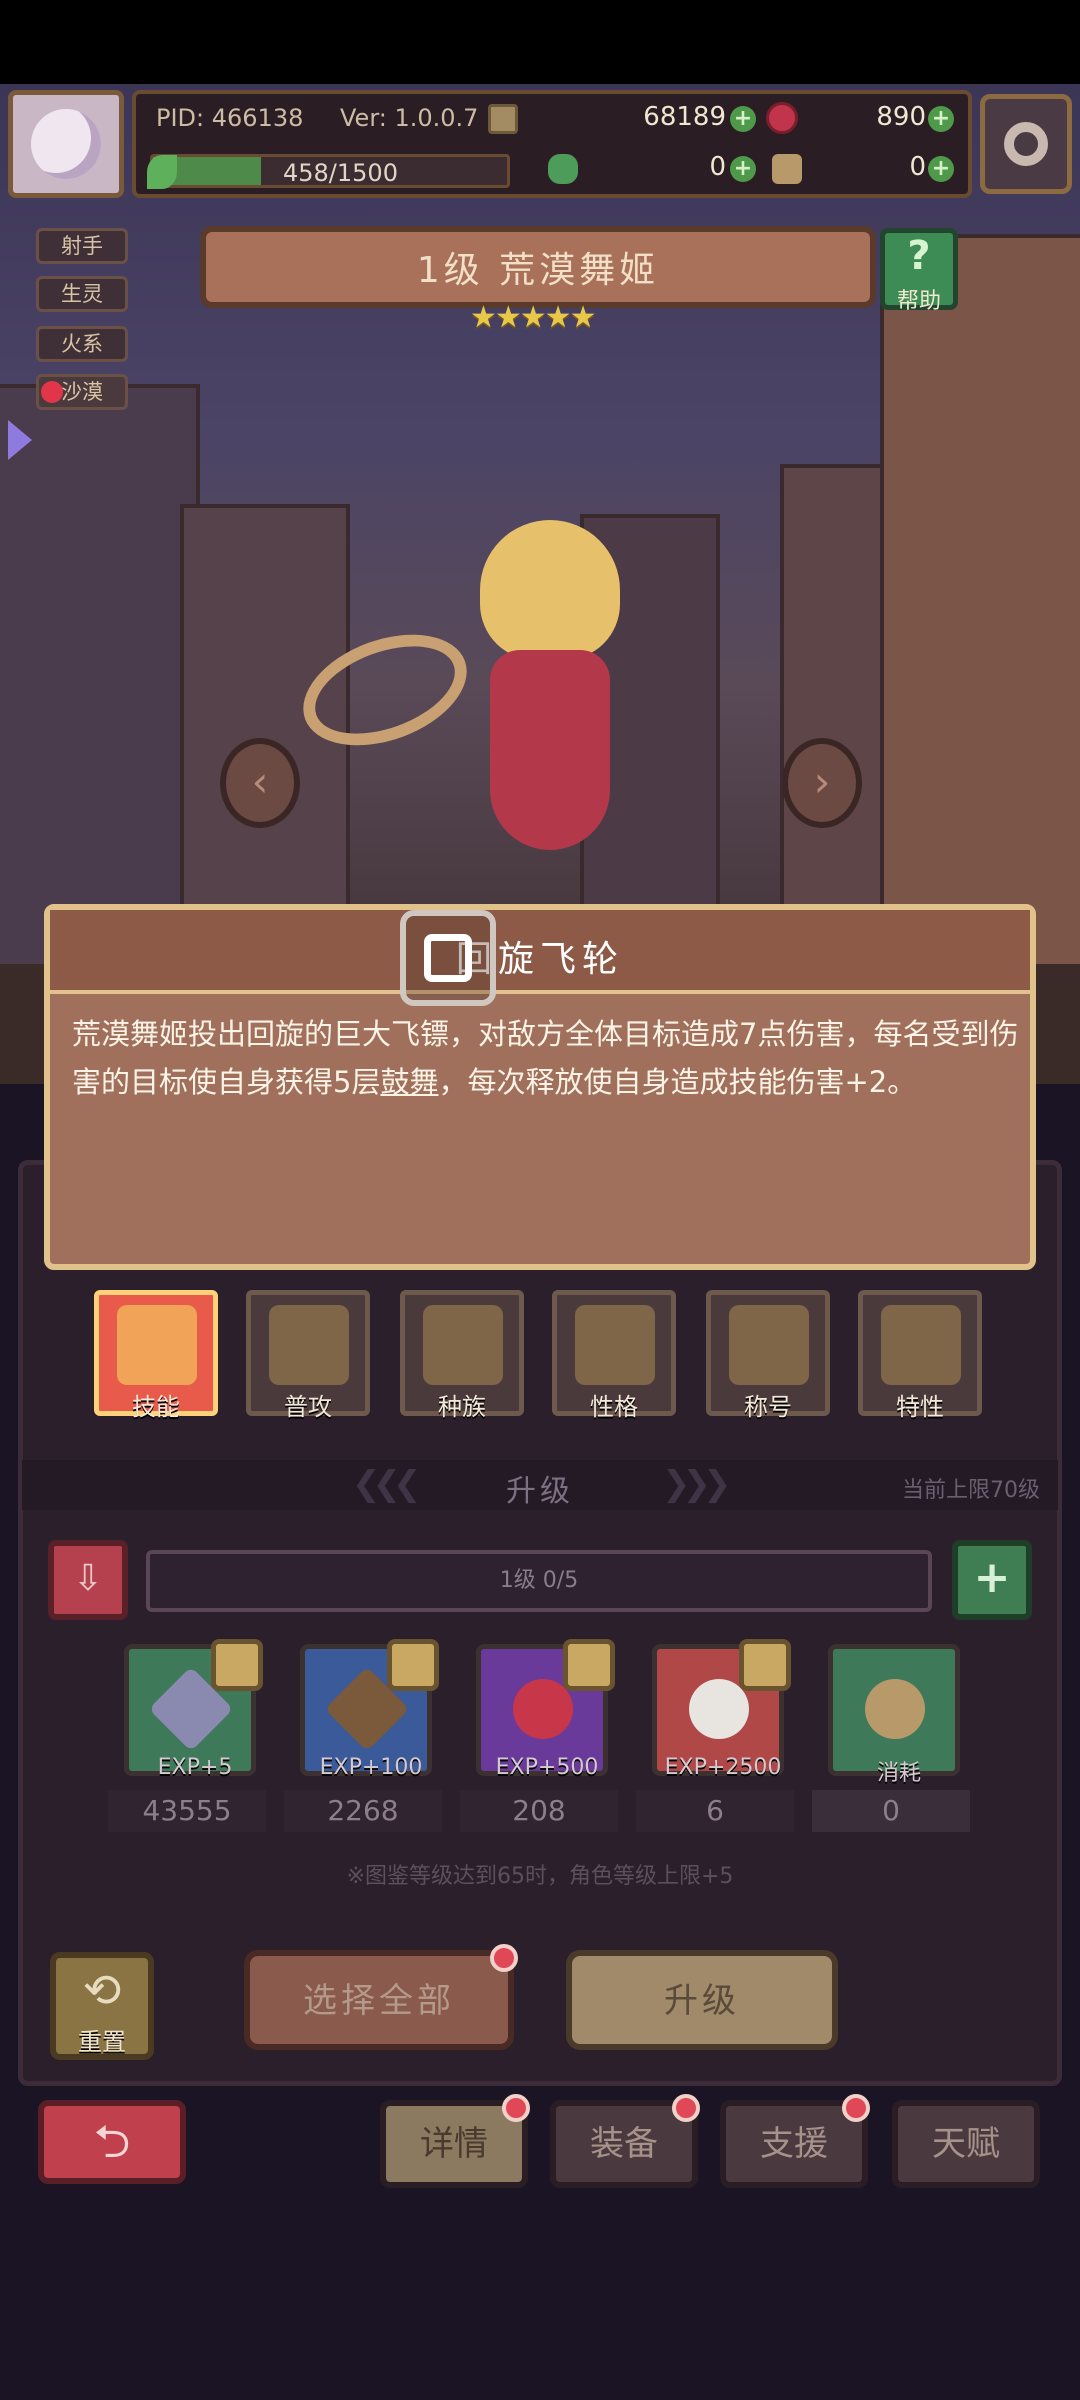 Image resolution: width=1080 pixels, height=2400 pixels. I want to click on tag-creature: 生灵, so click(82, 294).